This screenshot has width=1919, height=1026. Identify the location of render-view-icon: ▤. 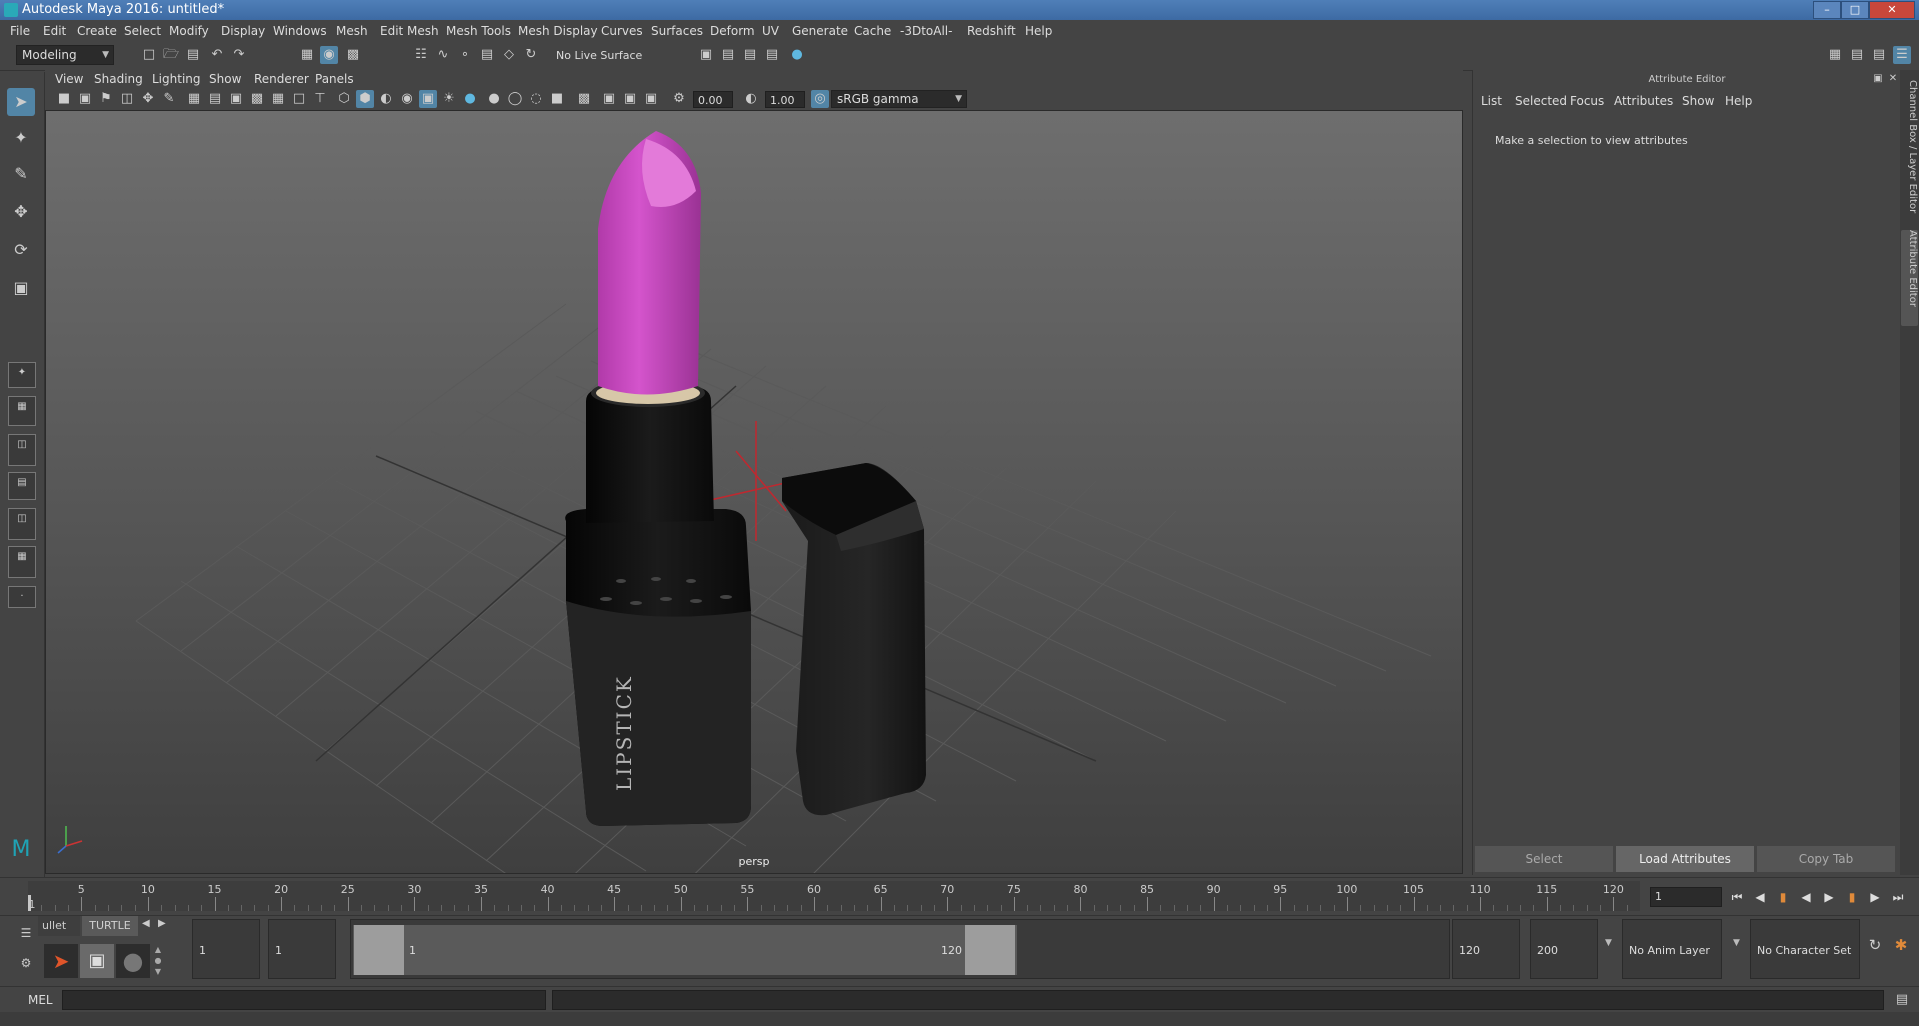
(772, 55).